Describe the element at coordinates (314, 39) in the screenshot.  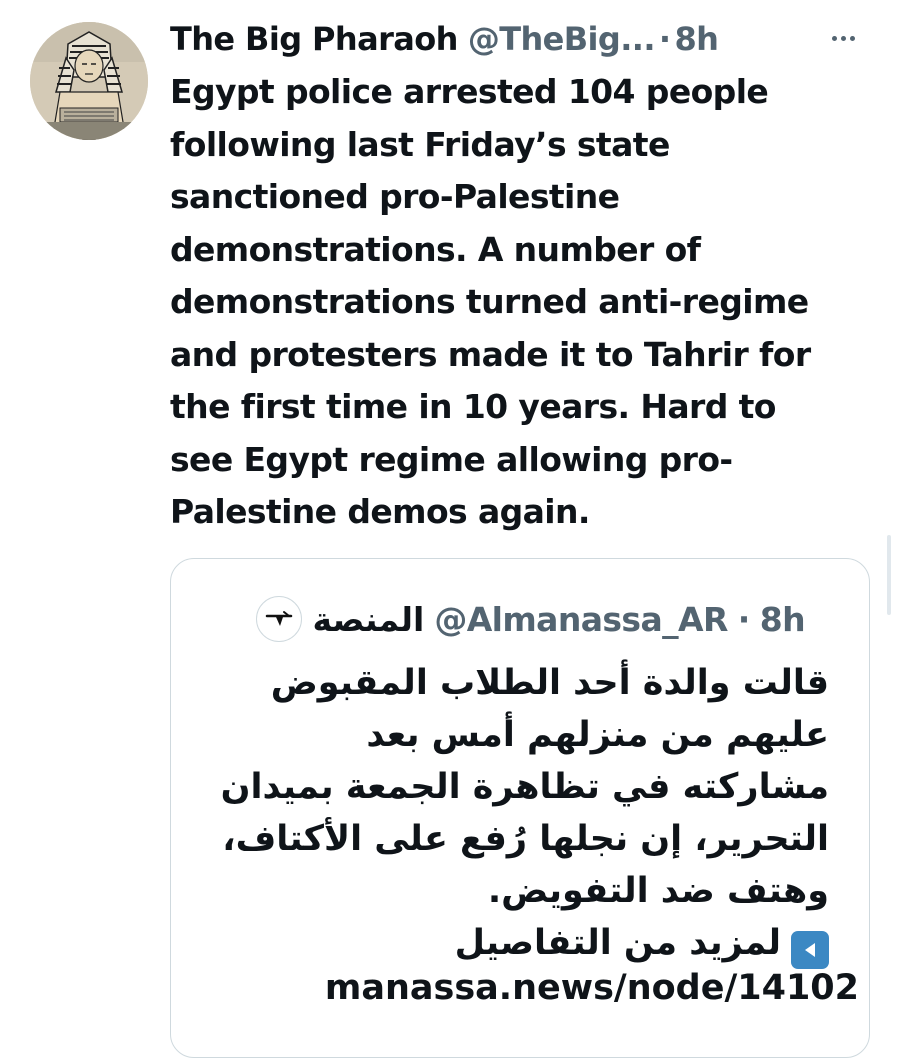
I see `author-name: The Big Pharaoh` at that location.